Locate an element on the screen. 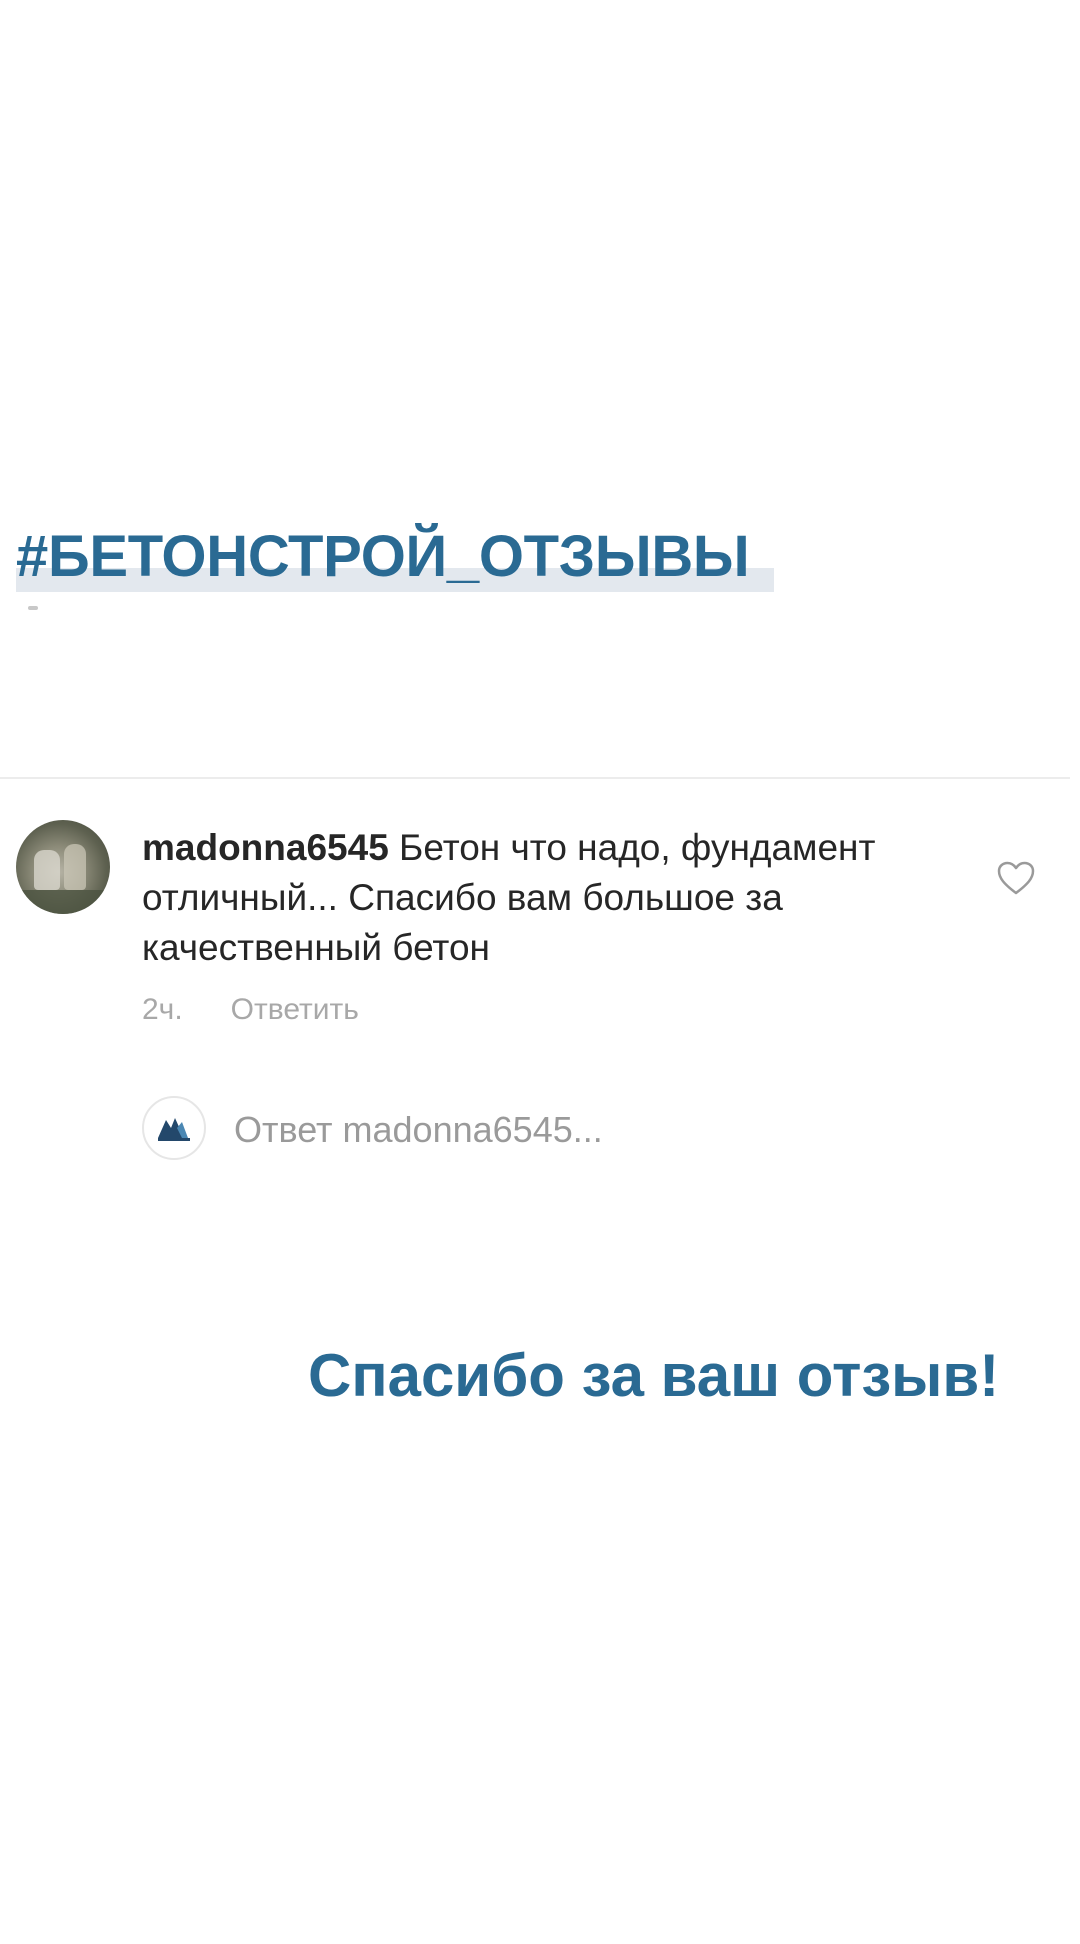  own-avatar is located at coordinates (174, 1128).